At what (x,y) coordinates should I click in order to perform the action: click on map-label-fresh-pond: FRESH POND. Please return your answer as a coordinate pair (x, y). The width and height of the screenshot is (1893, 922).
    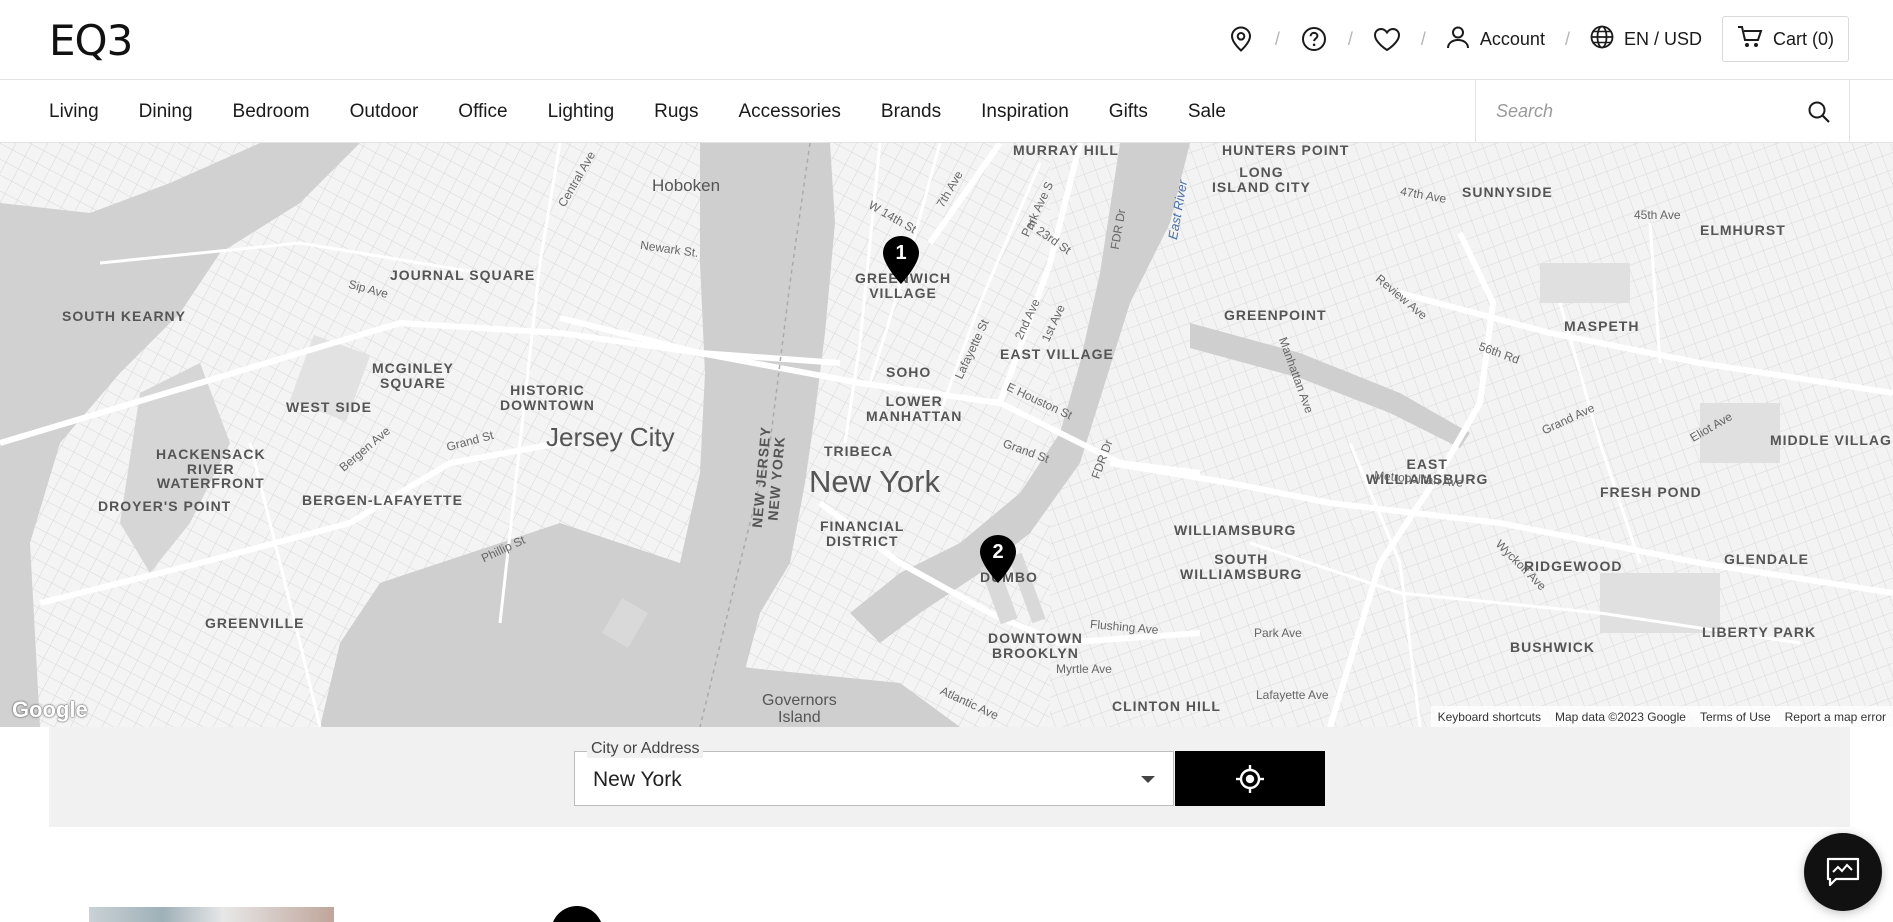
    Looking at the image, I should click on (1651, 492).